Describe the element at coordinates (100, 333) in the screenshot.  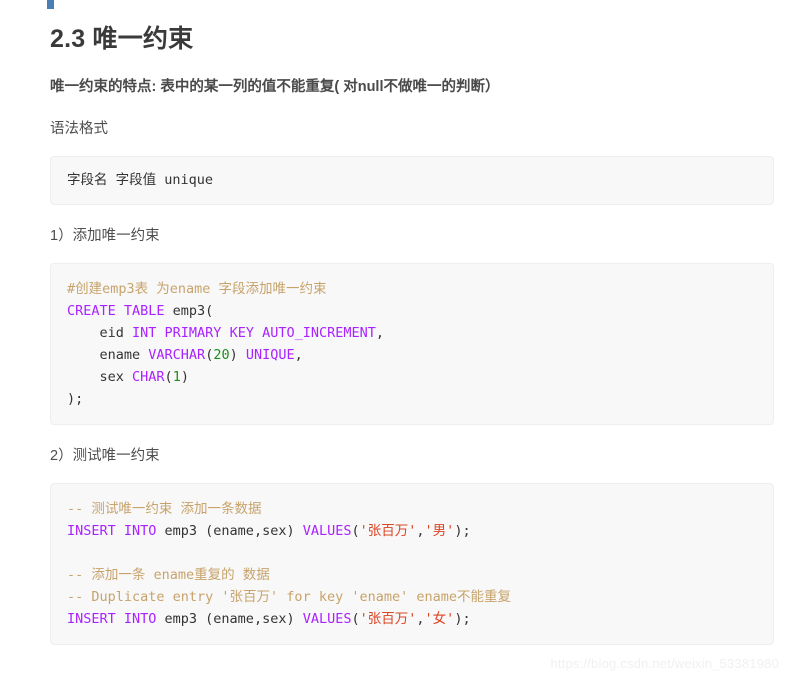
I see `code-token: eid` at that location.